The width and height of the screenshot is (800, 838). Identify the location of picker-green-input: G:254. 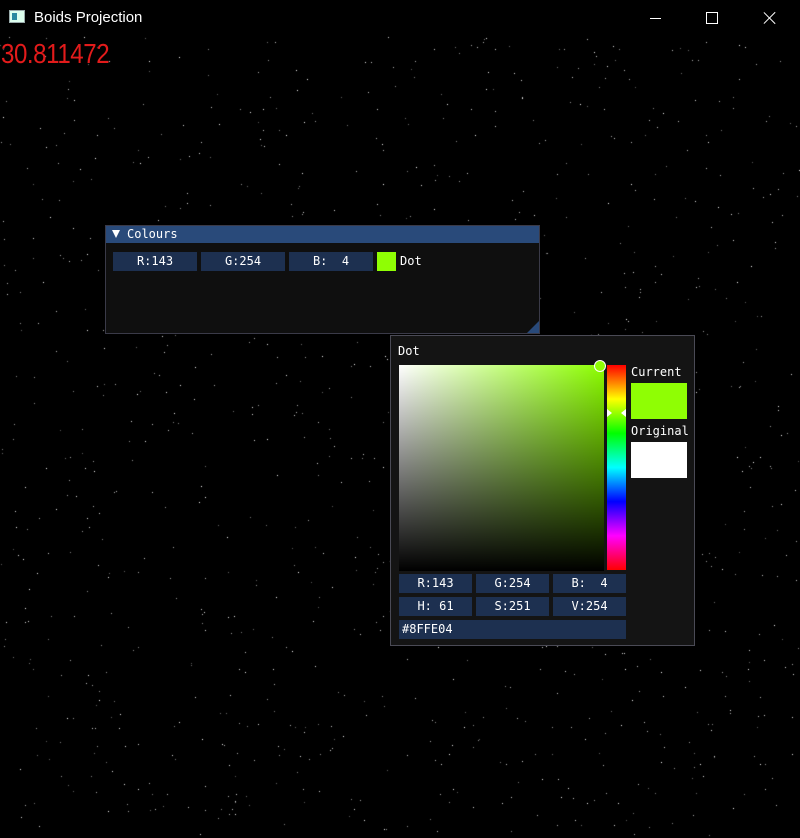
(512, 583).